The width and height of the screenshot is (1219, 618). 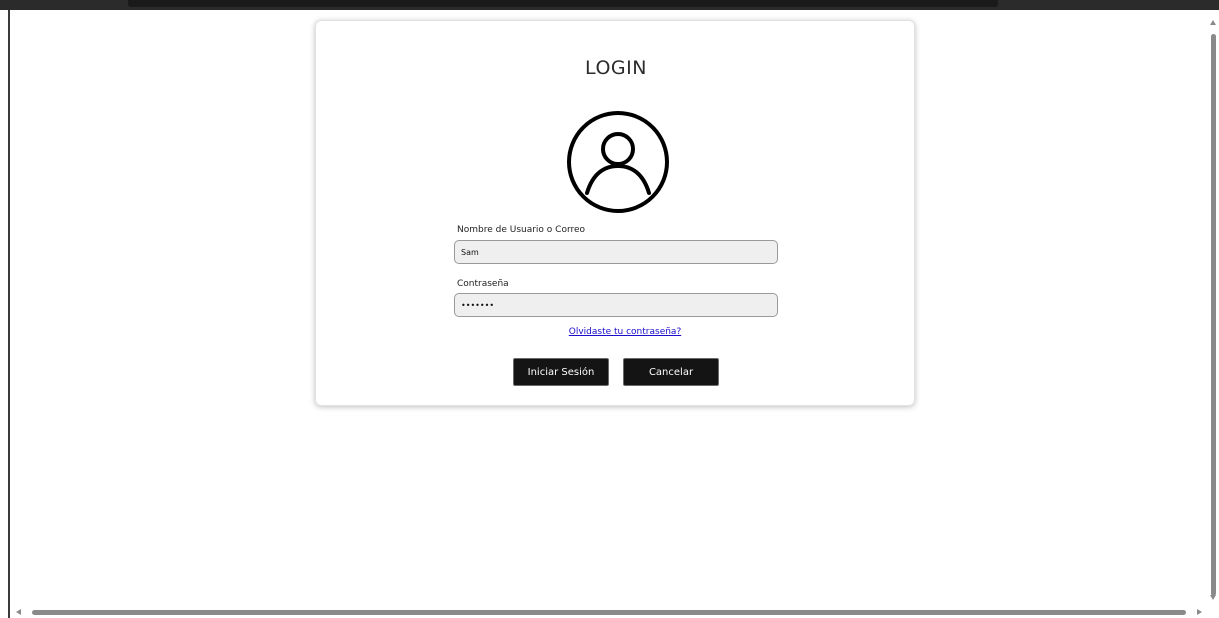 What do you see at coordinates (521, 230) in the screenshot?
I see `username-label: Nombre de Usuario o Correo` at bounding box center [521, 230].